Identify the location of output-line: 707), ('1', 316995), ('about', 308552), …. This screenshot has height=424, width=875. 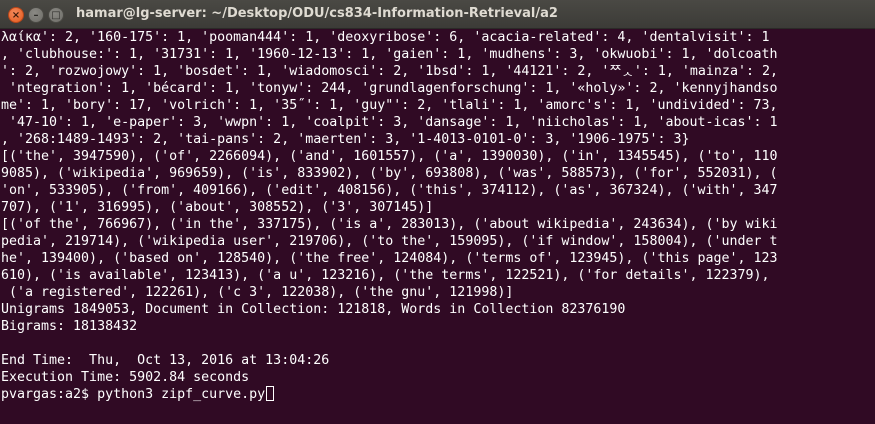
(217, 207).